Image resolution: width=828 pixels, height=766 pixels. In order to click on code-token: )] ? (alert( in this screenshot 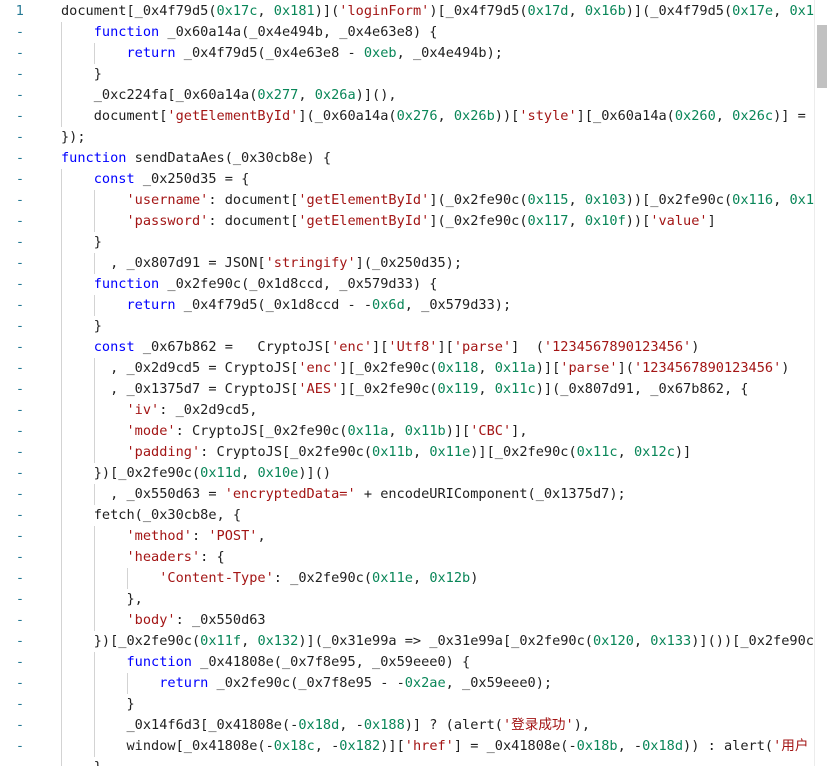, I will do `click(453, 724)`.